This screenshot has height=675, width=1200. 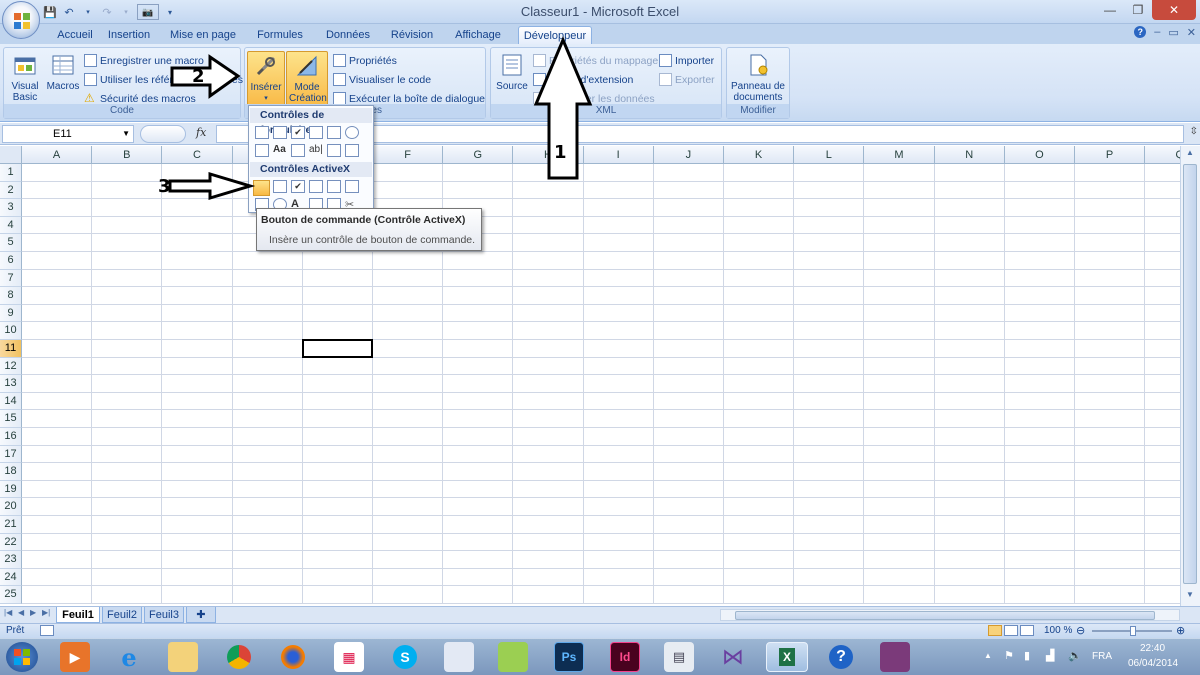 What do you see at coordinates (198, 76) in the screenshot?
I see `annotation-label-2: 2` at bounding box center [198, 76].